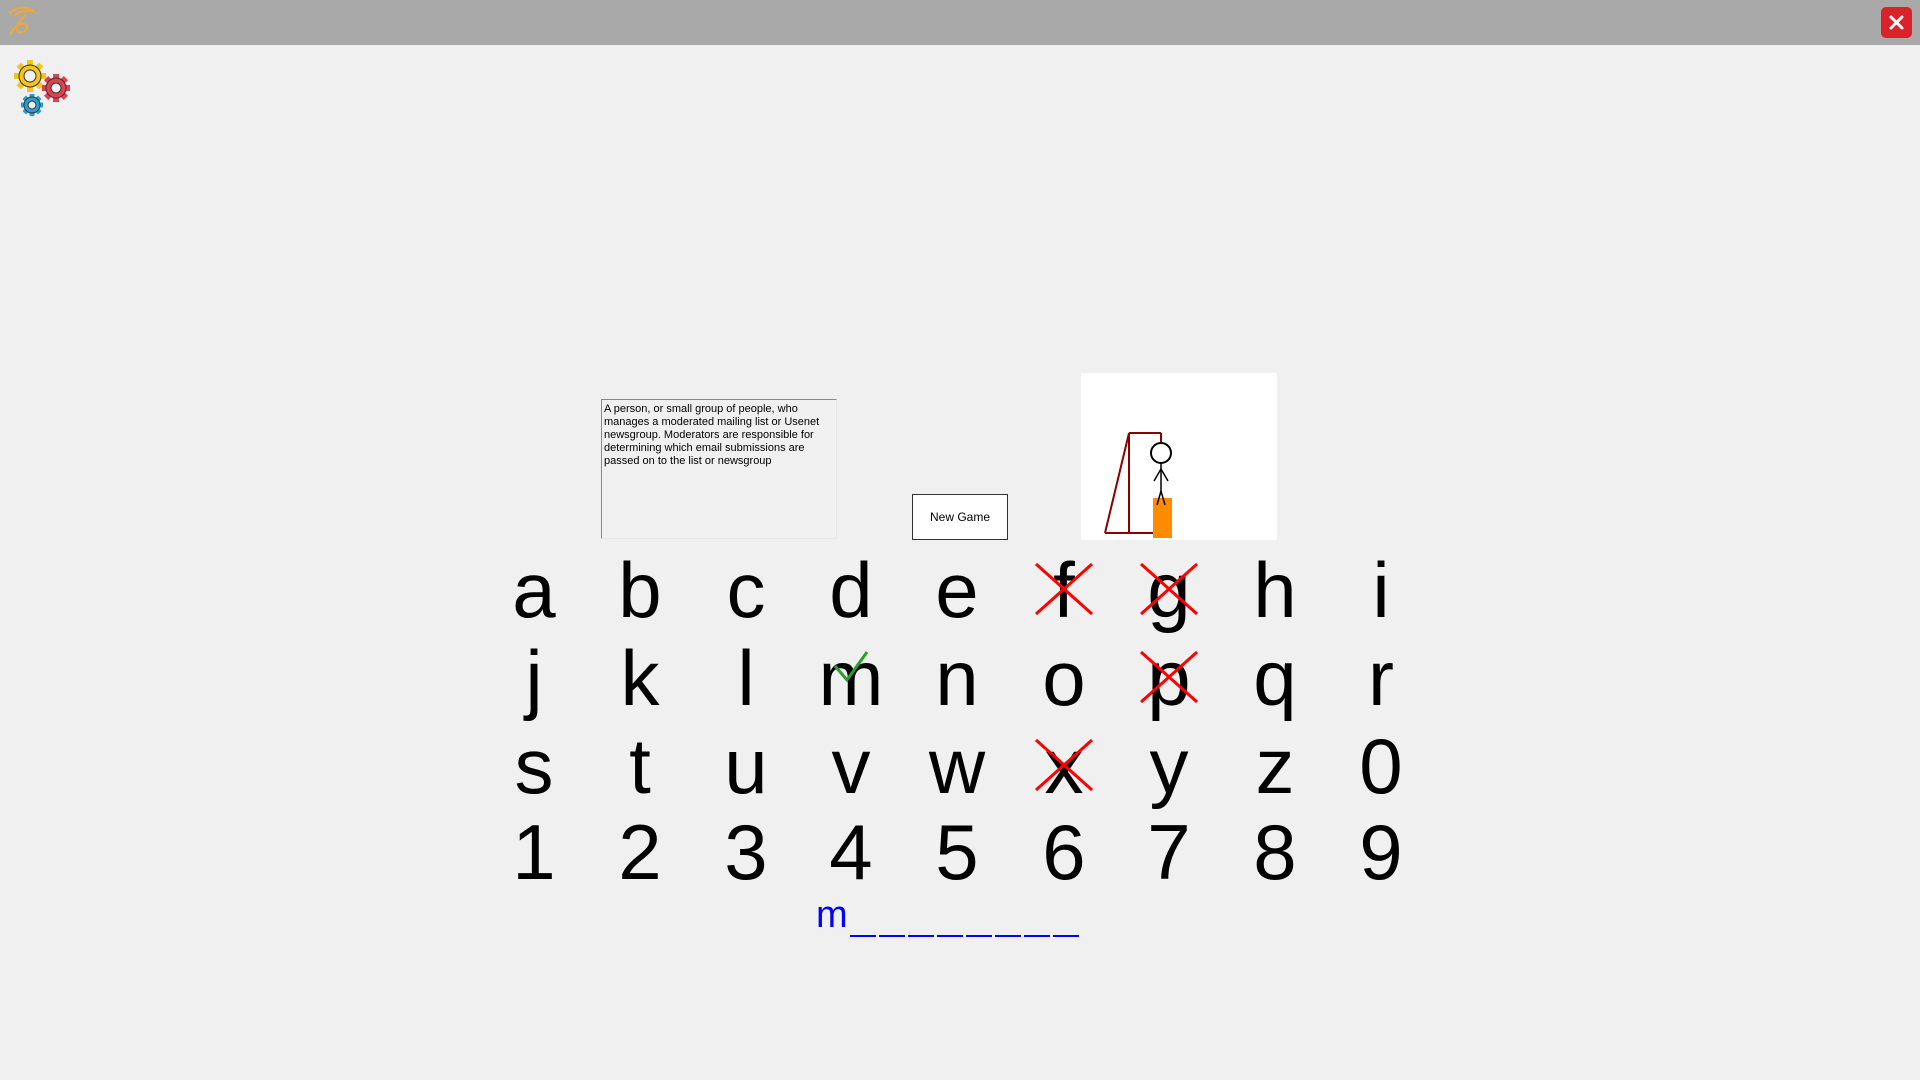 This screenshot has width=1920, height=1080. I want to click on letter-key-label: x, so click(1064, 766).